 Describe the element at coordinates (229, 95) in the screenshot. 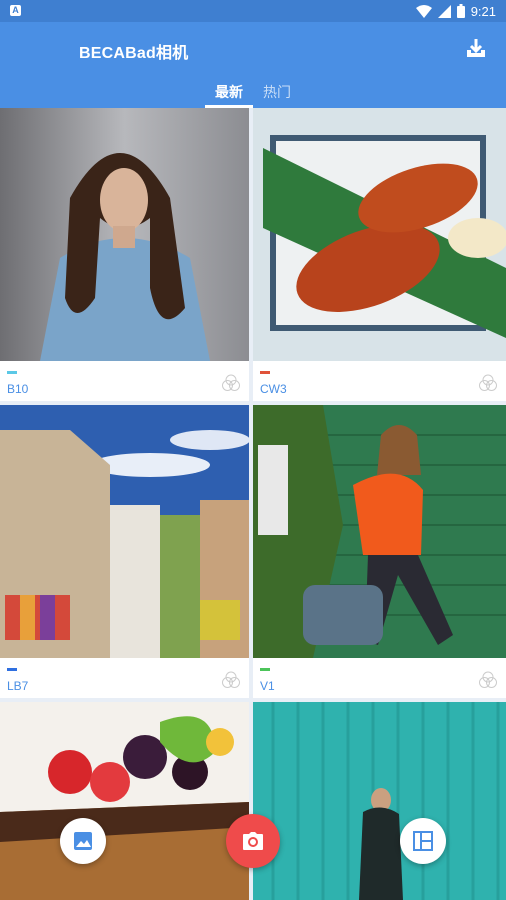

I see `tab-latest: 最新` at that location.